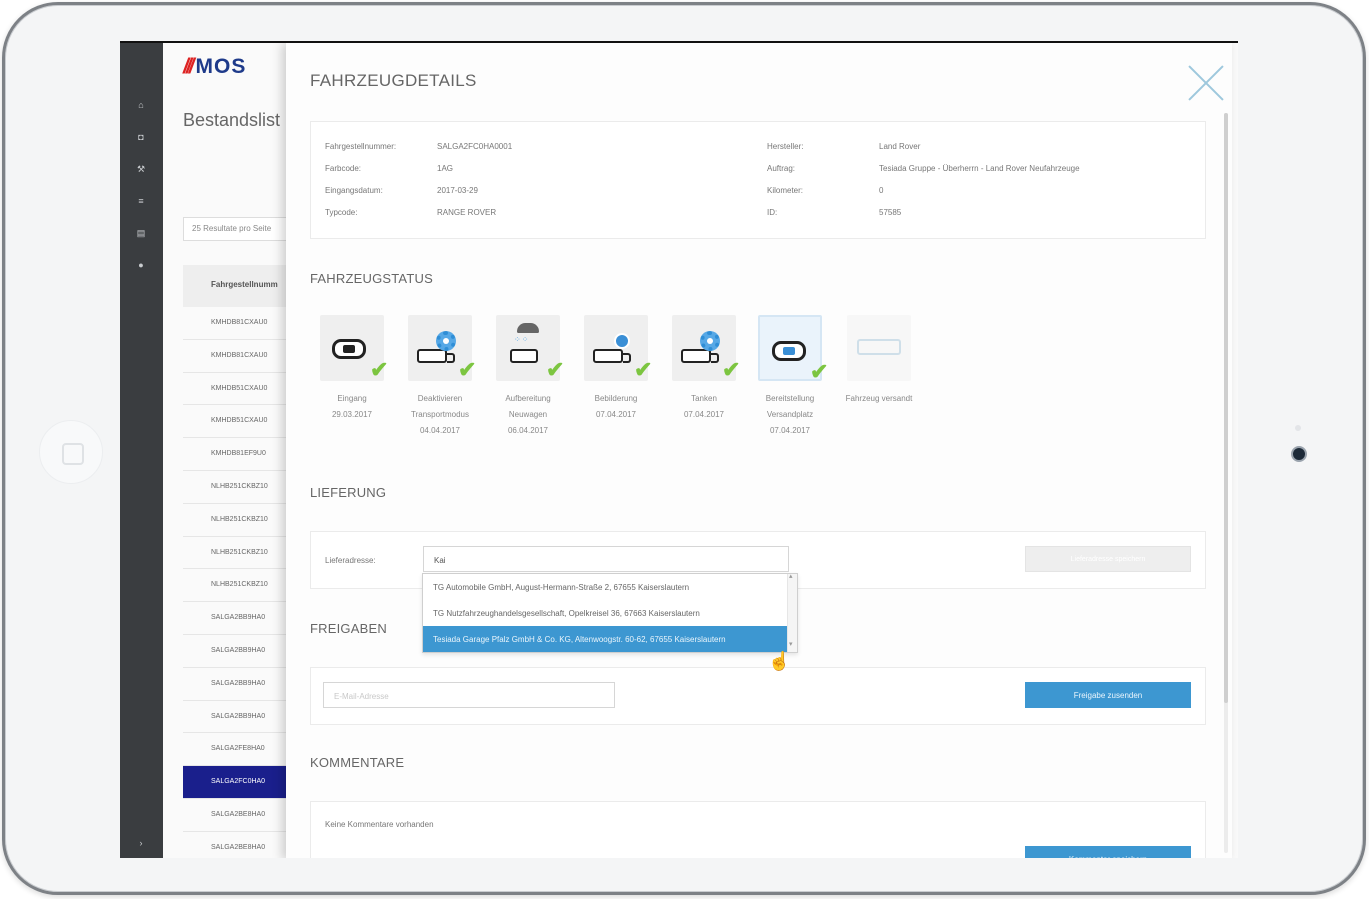  What do you see at coordinates (781, 168) in the screenshot?
I see `info-label: Auftrag:` at bounding box center [781, 168].